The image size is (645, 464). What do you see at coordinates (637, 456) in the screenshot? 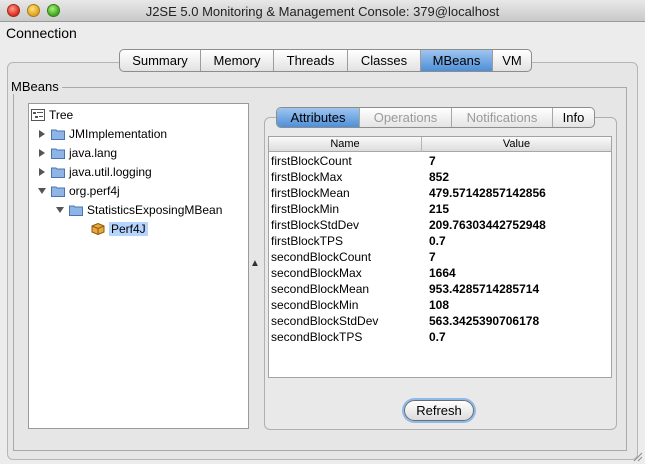
I see `resize-grip-icon` at bounding box center [637, 456].